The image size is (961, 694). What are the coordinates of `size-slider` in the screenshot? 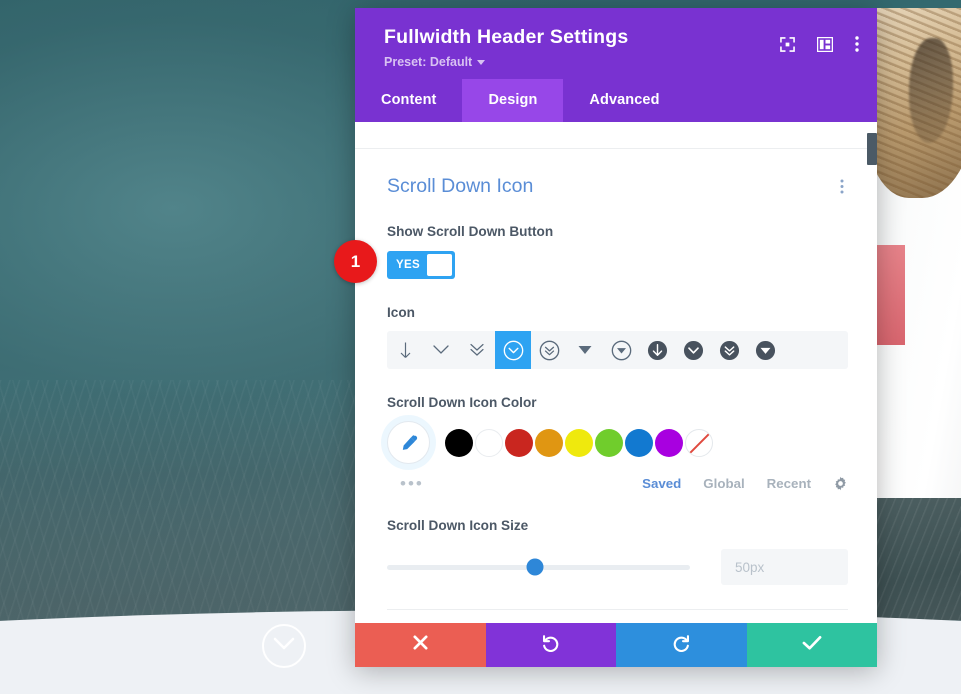 It's located at (538, 567).